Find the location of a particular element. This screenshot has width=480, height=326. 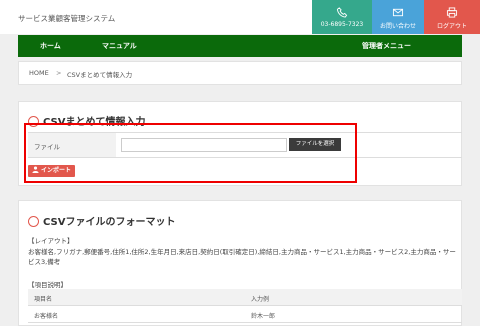

contact-label: お問い合わせ is located at coordinates (397, 26).